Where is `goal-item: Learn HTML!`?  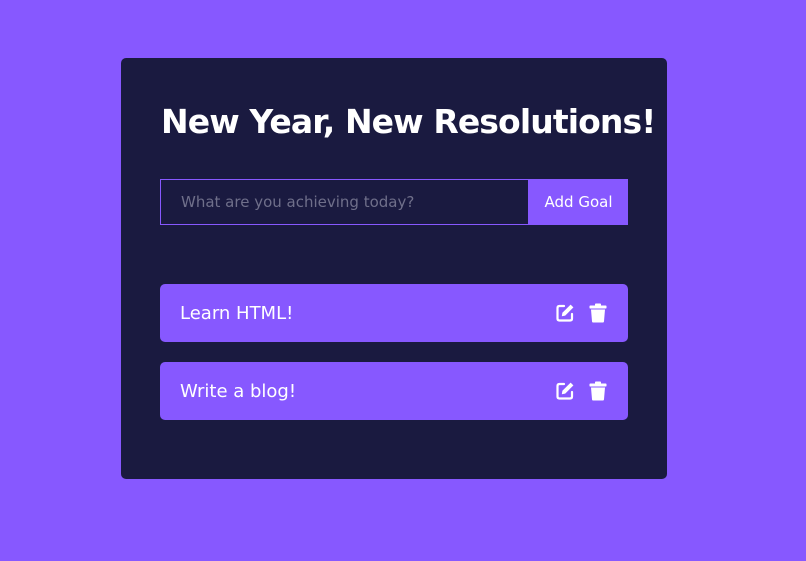
goal-item: Learn HTML! is located at coordinates (394, 313).